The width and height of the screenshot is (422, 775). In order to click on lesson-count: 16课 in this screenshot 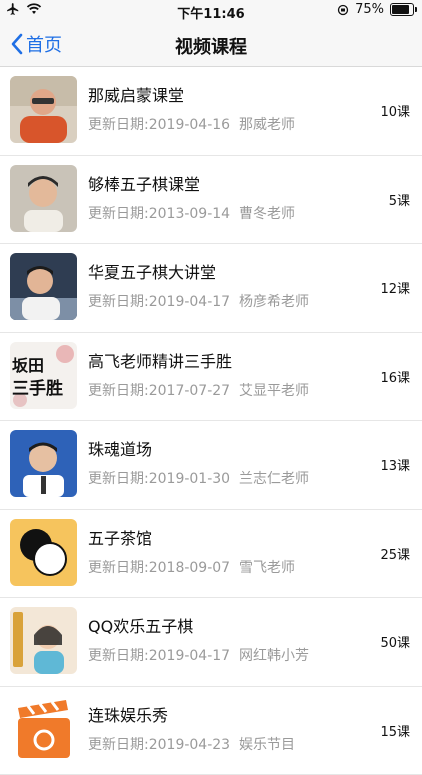, I will do `click(395, 376)`.